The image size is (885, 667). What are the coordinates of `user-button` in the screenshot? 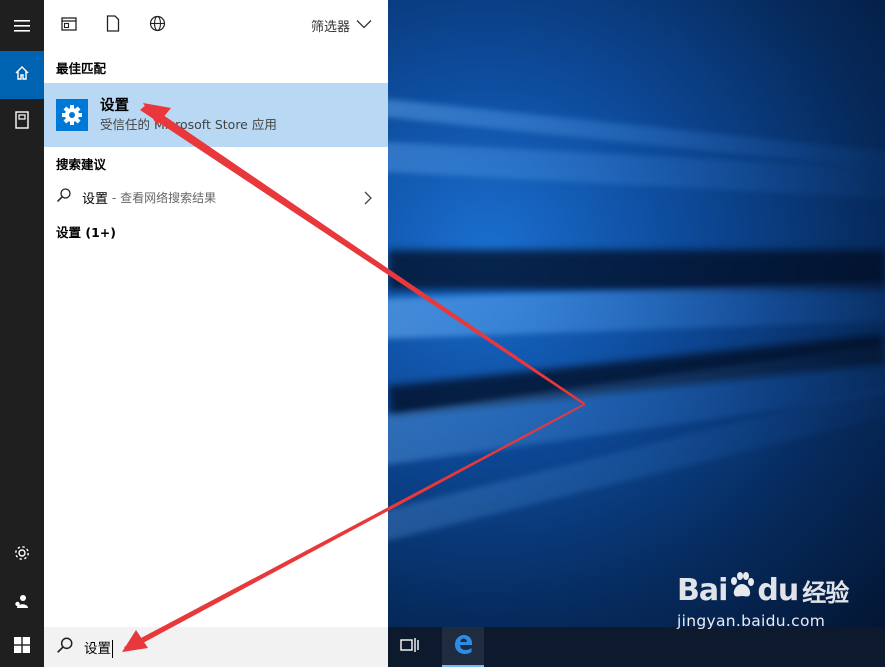 It's located at (22, 603).